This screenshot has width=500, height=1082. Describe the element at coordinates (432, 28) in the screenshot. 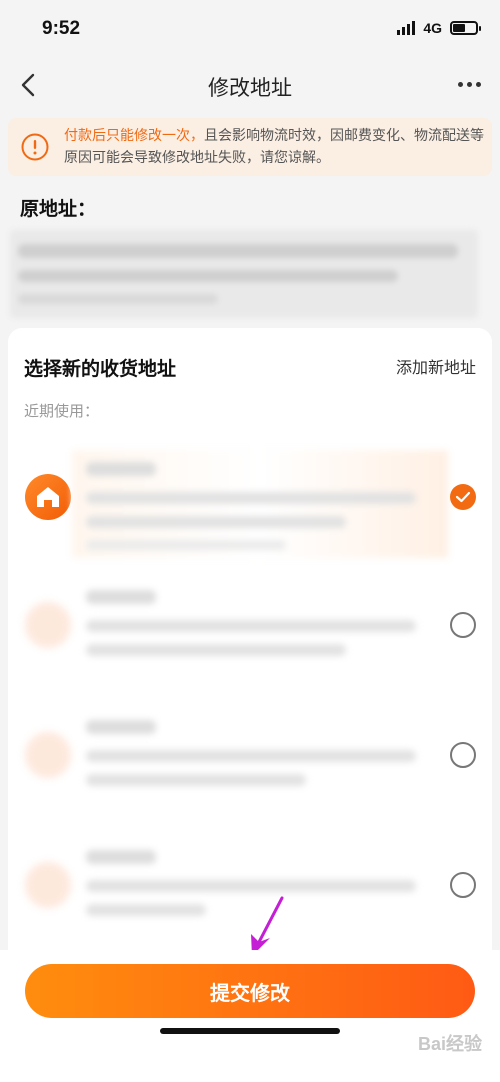

I see `network-type: 4G` at that location.